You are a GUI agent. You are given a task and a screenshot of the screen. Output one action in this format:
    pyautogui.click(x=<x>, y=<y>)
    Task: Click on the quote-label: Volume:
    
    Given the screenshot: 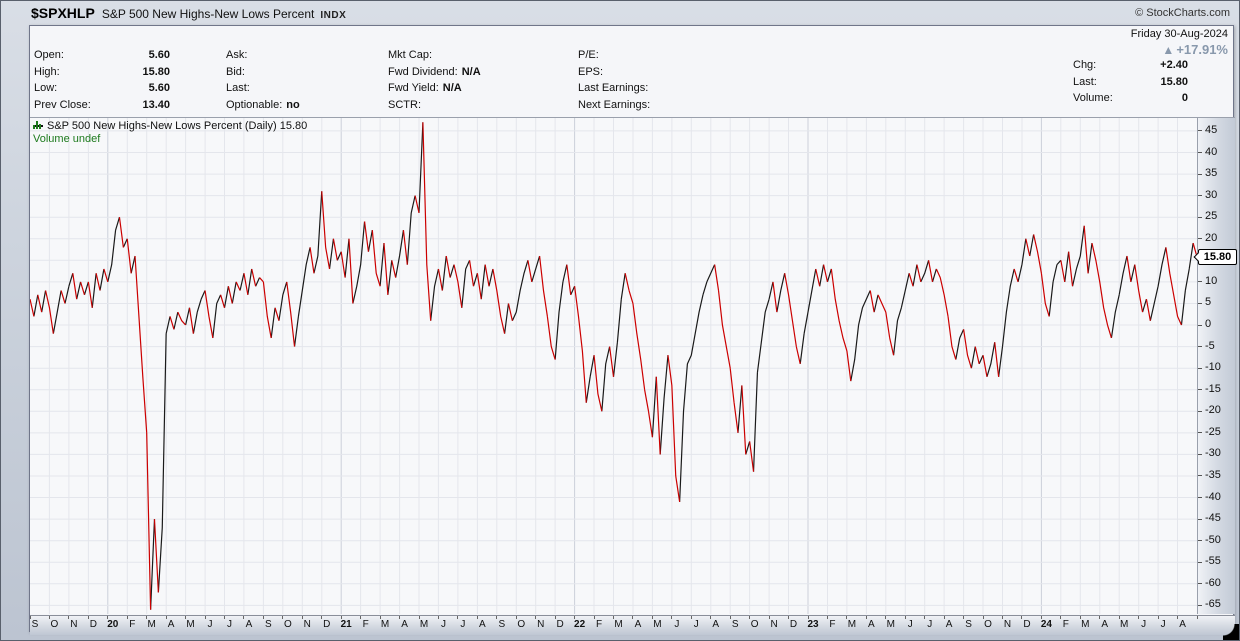 What is the action you would take?
    pyautogui.click(x=1093, y=98)
    